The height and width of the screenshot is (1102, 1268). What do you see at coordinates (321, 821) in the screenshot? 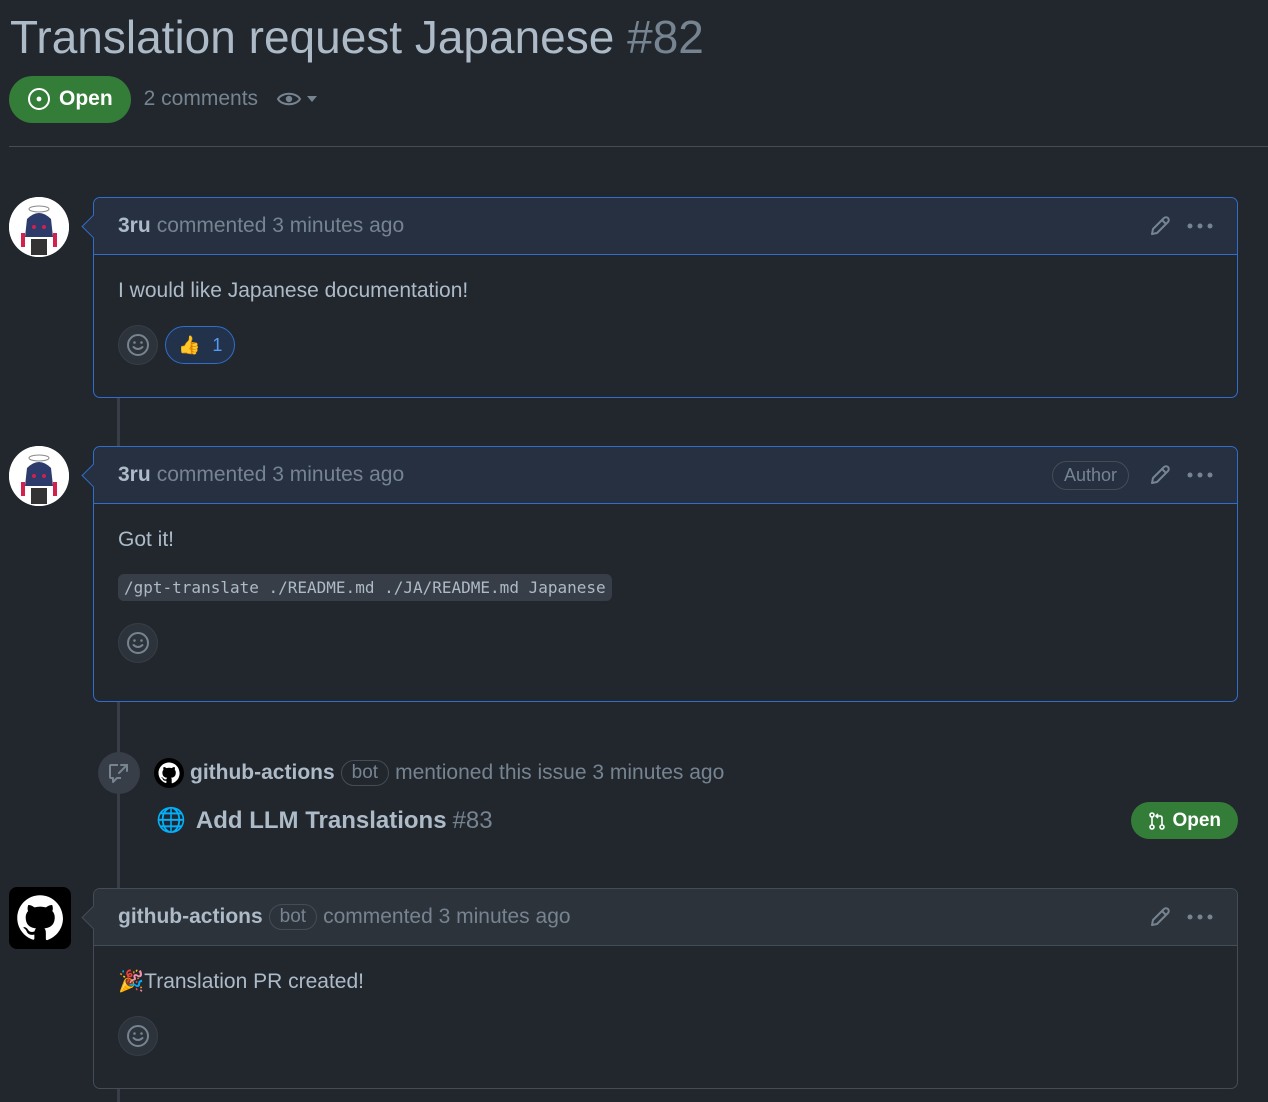
I see `pr-title-link: Add LLM Translations` at bounding box center [321, 821].